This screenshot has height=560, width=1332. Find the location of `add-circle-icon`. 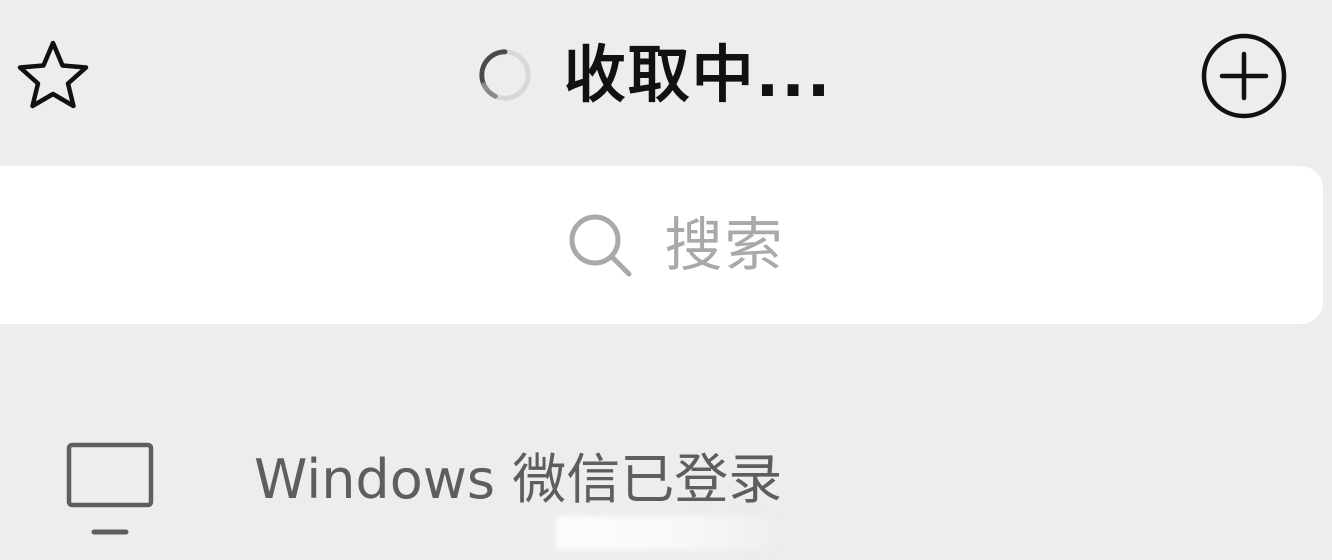

add-circle-icon is located at coordinates (1244, 76).